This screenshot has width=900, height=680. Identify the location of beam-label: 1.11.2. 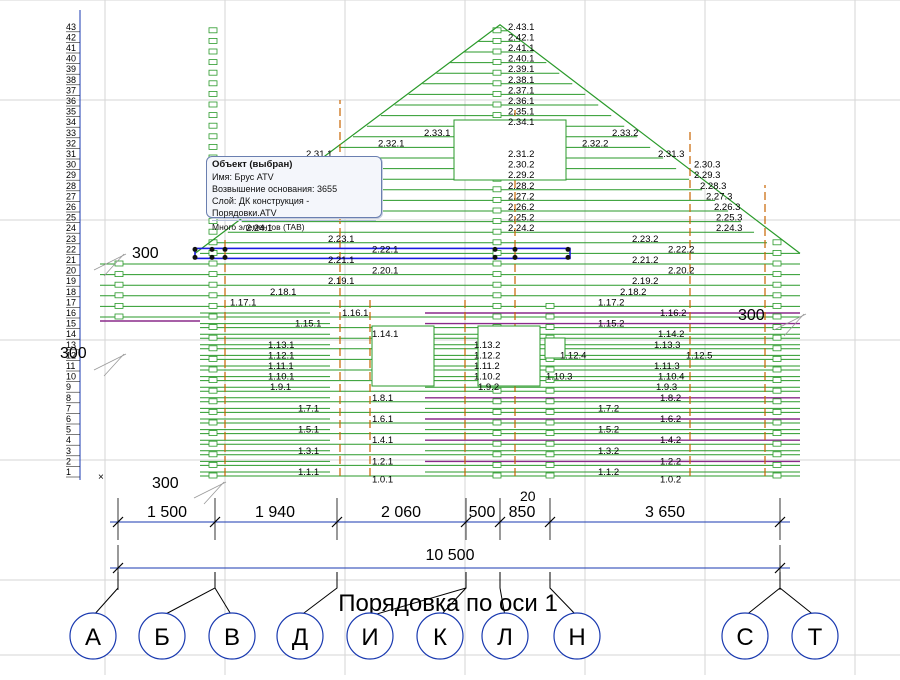
(487, 366).